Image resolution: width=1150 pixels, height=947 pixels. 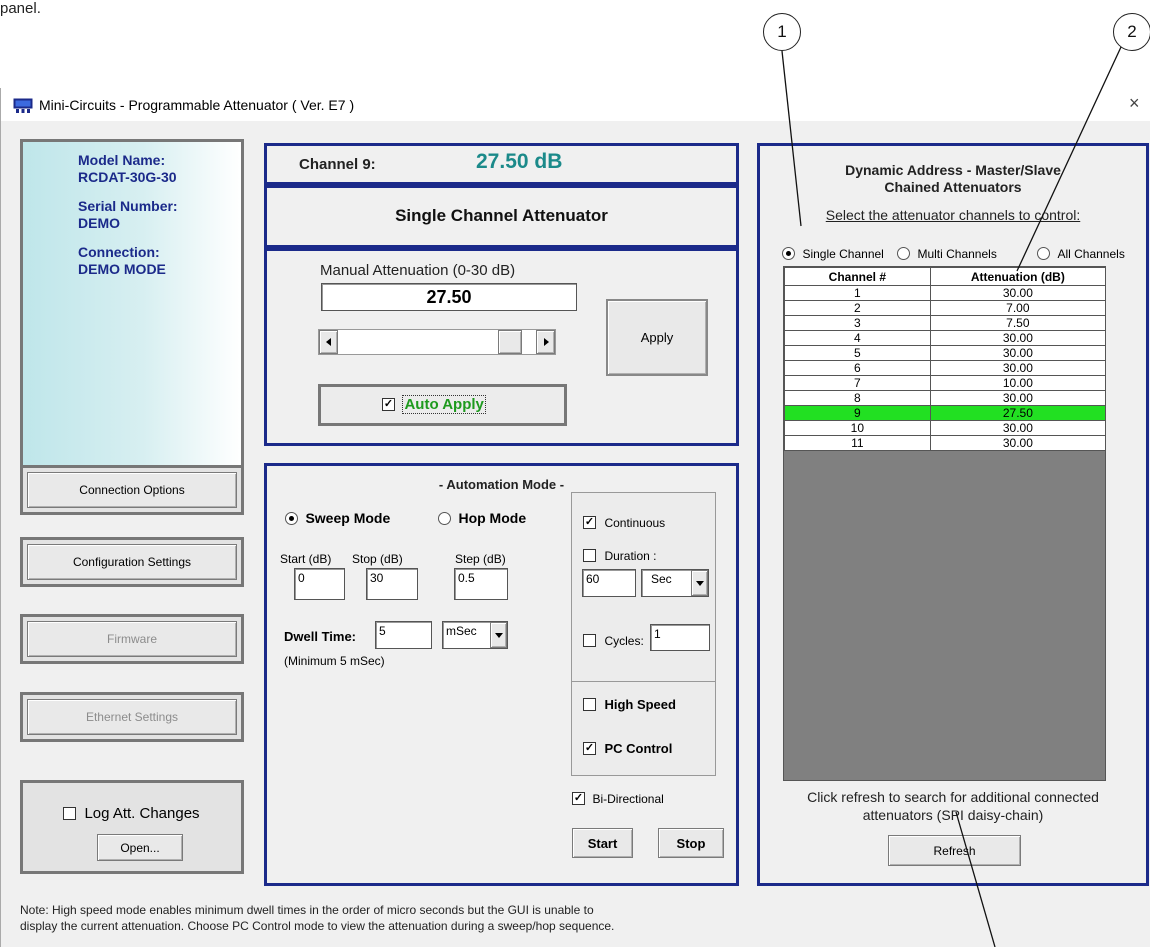 I want to click on attenuation-slider, so click(x=437, y=342).